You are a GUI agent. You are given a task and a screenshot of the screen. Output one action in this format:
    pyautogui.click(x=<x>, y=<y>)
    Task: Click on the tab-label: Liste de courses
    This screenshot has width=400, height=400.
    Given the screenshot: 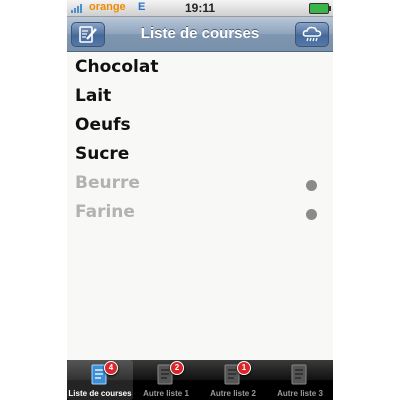 What is the action you would take?
    pyautogui.click(x=100, y=393)
    